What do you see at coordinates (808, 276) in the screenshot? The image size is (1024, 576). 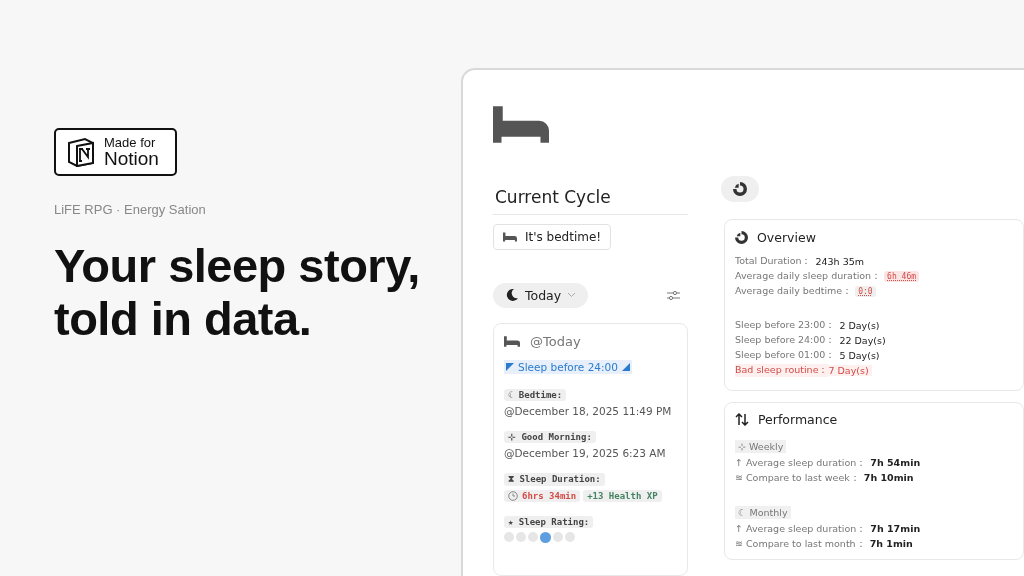 I see `stat-label: Average daily sleep duration：` at bounding box center [808, 276].